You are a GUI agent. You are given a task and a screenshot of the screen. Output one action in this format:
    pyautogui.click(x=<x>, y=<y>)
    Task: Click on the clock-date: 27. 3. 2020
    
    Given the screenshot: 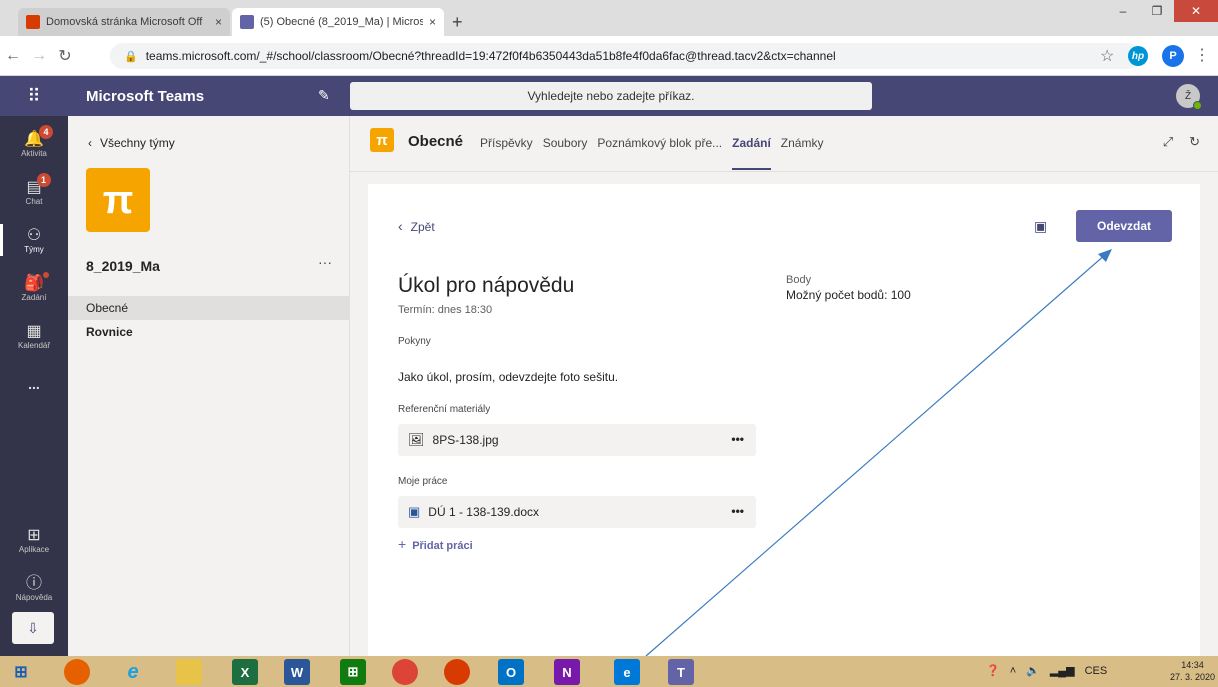 What is the action you would take?
    pyautogui.click(x=1193, y=677)
    